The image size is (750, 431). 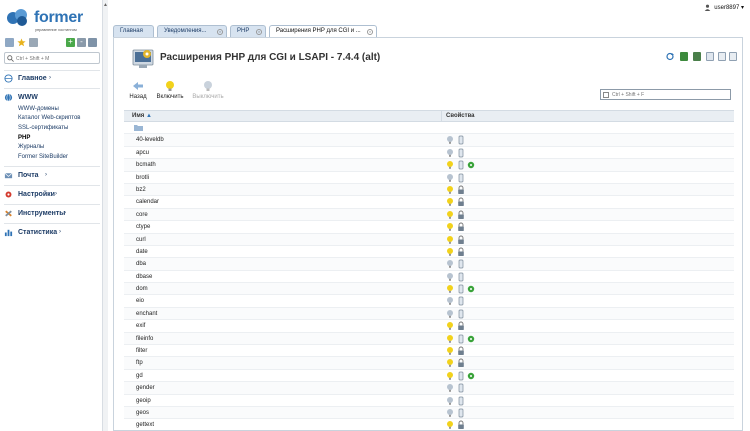 What do you see at coordinates (707, 7) in the screenshot?
I see `user-icon` at bounding box center [707, 7].